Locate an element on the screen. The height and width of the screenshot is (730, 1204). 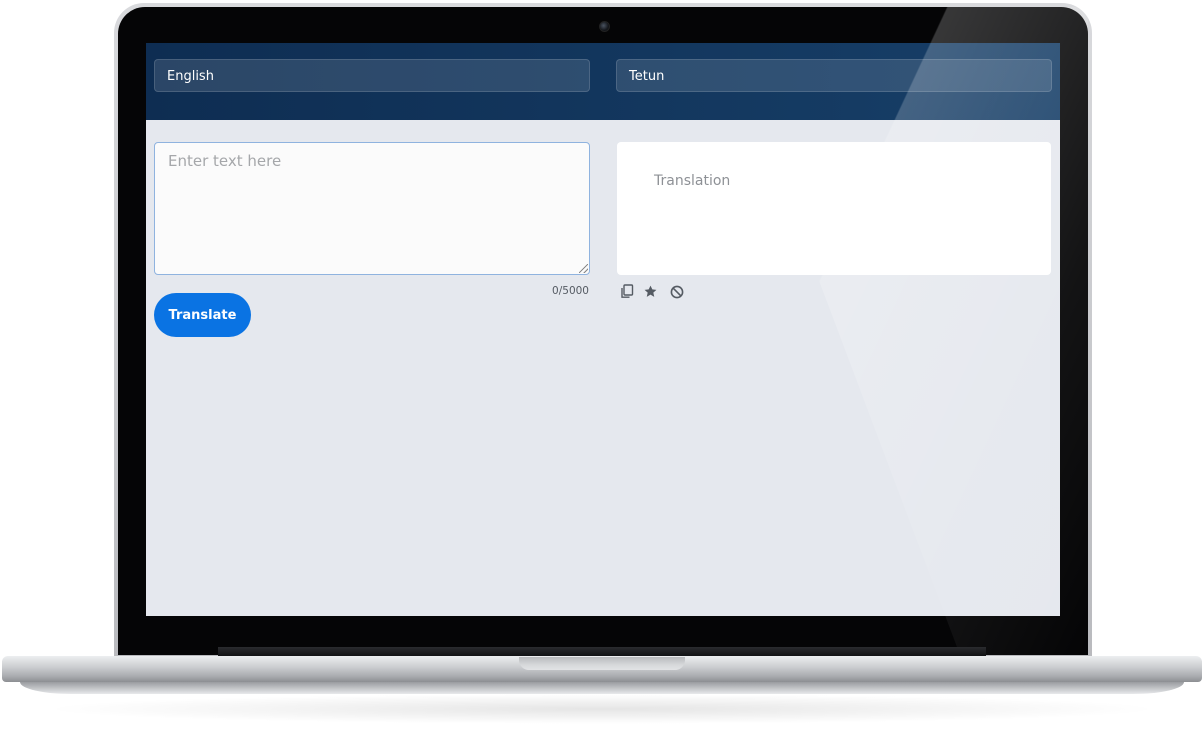
copy-icon is located at coordinates (628, 292).